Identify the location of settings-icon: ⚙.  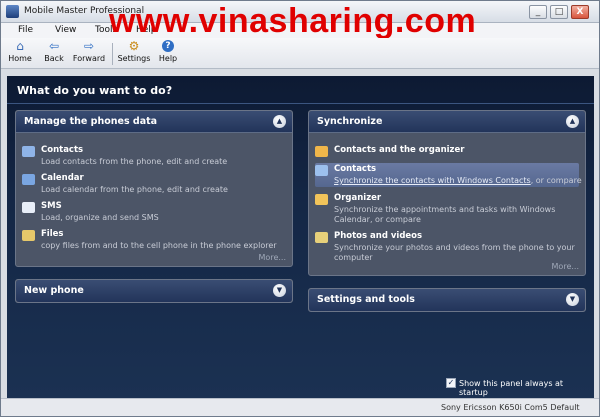
(134, 46).